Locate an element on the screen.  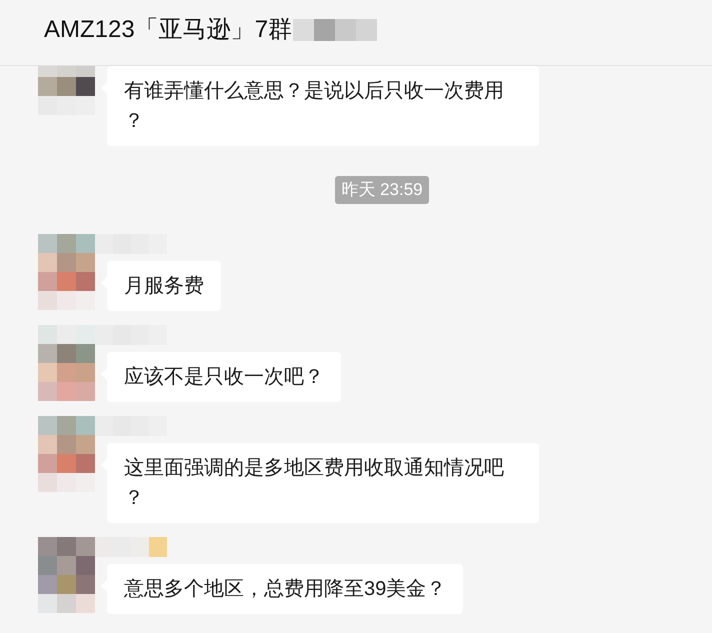
message-bubble: 月服务费 is located at coordinates (164, 285).